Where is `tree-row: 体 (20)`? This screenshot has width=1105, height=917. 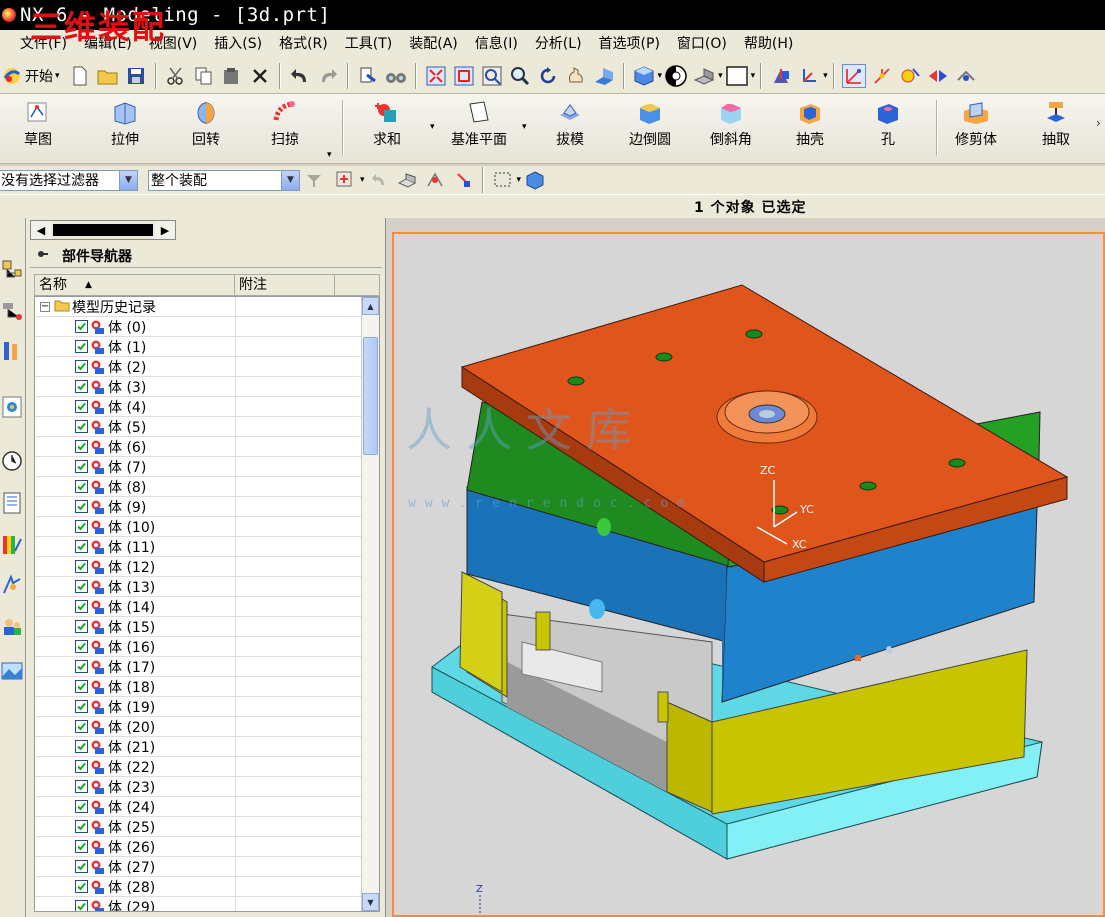
tree-row: 体 (20) is located at coordinates (198, 727).